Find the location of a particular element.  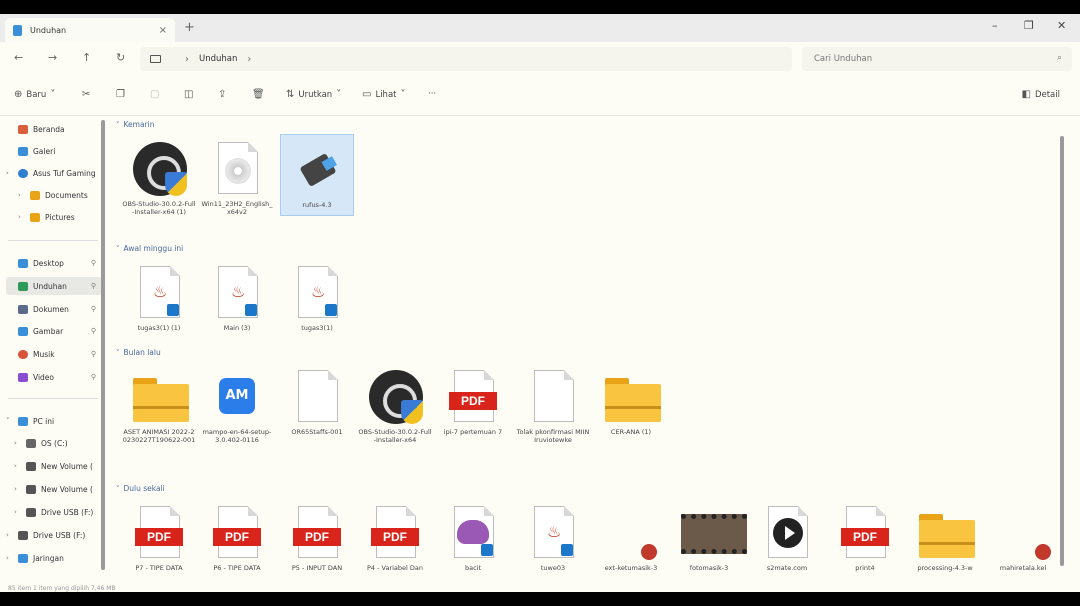

status-bar: 85 item 1 item yang dipilih 7,46 MB is located at coordinates (62, 588).